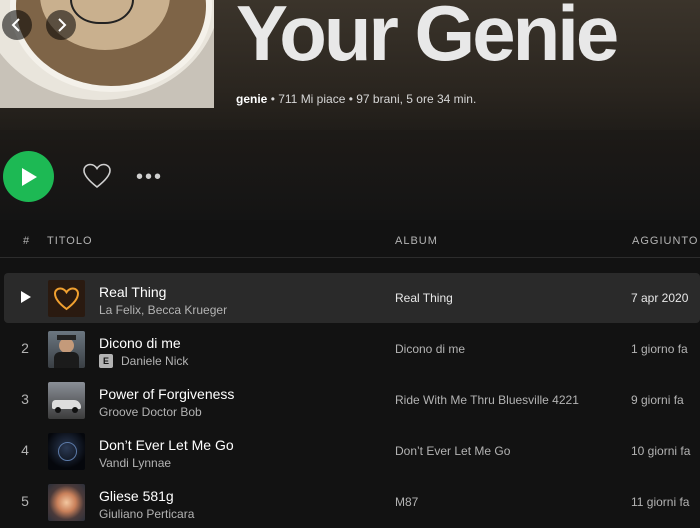 The width and height of the screenshot is (700, 528). What do you see at coordinates (140, 343) in the screenshot?
I see `track-title: Dicono di me` at bounding box center [140, 343].